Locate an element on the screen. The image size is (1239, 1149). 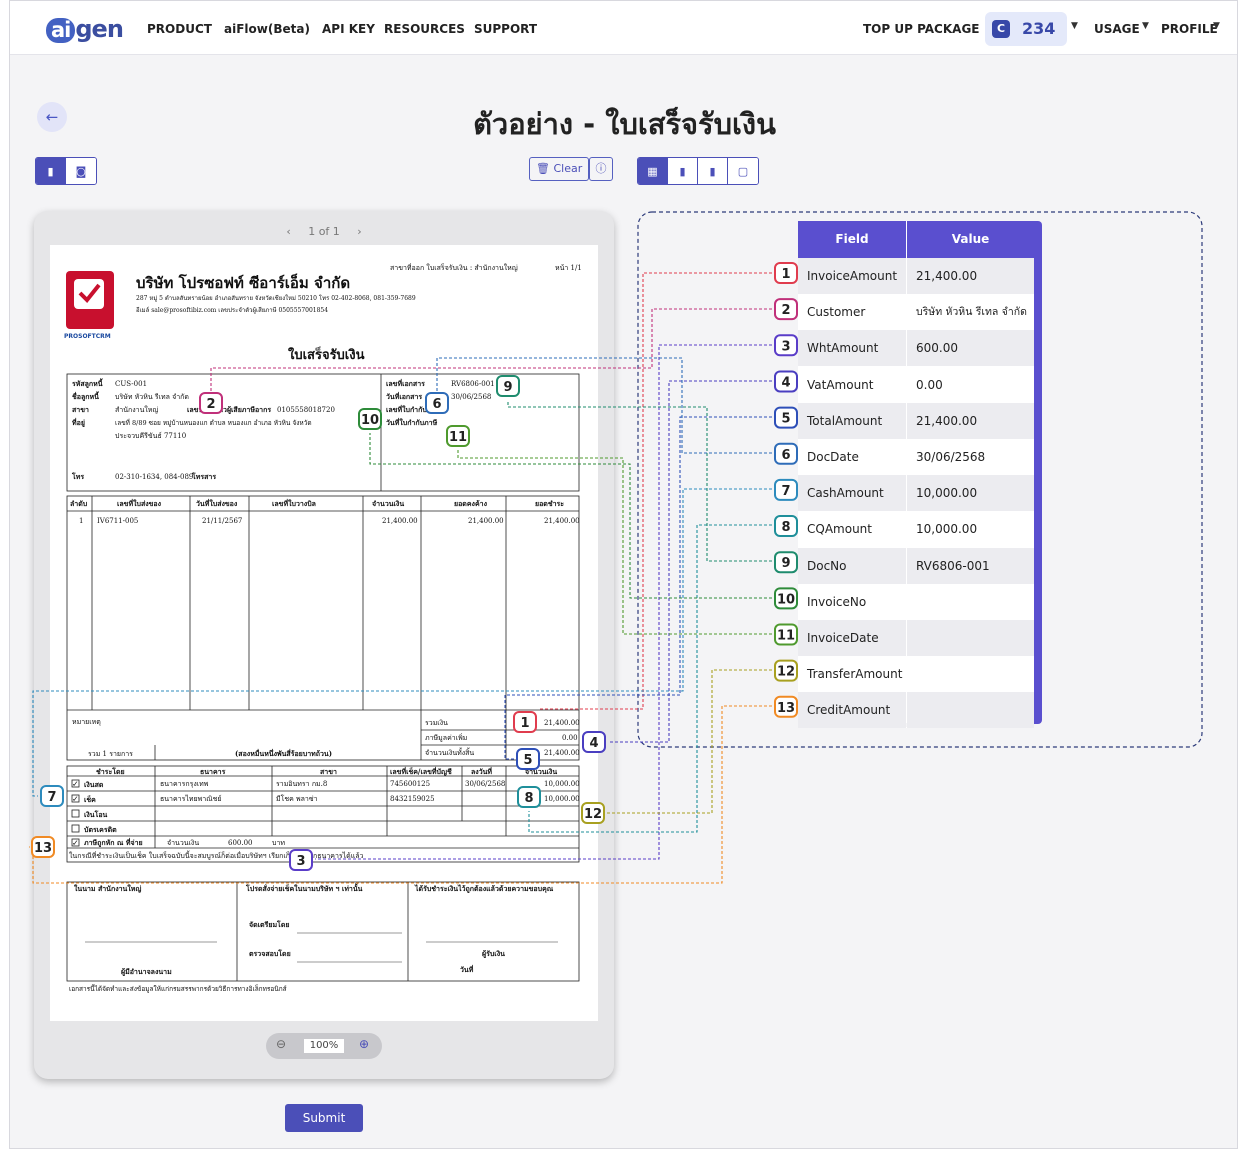
pay-h-3: เลขที่เช็ค/เลขที่บัญชี is located at coordinates (421, 771).